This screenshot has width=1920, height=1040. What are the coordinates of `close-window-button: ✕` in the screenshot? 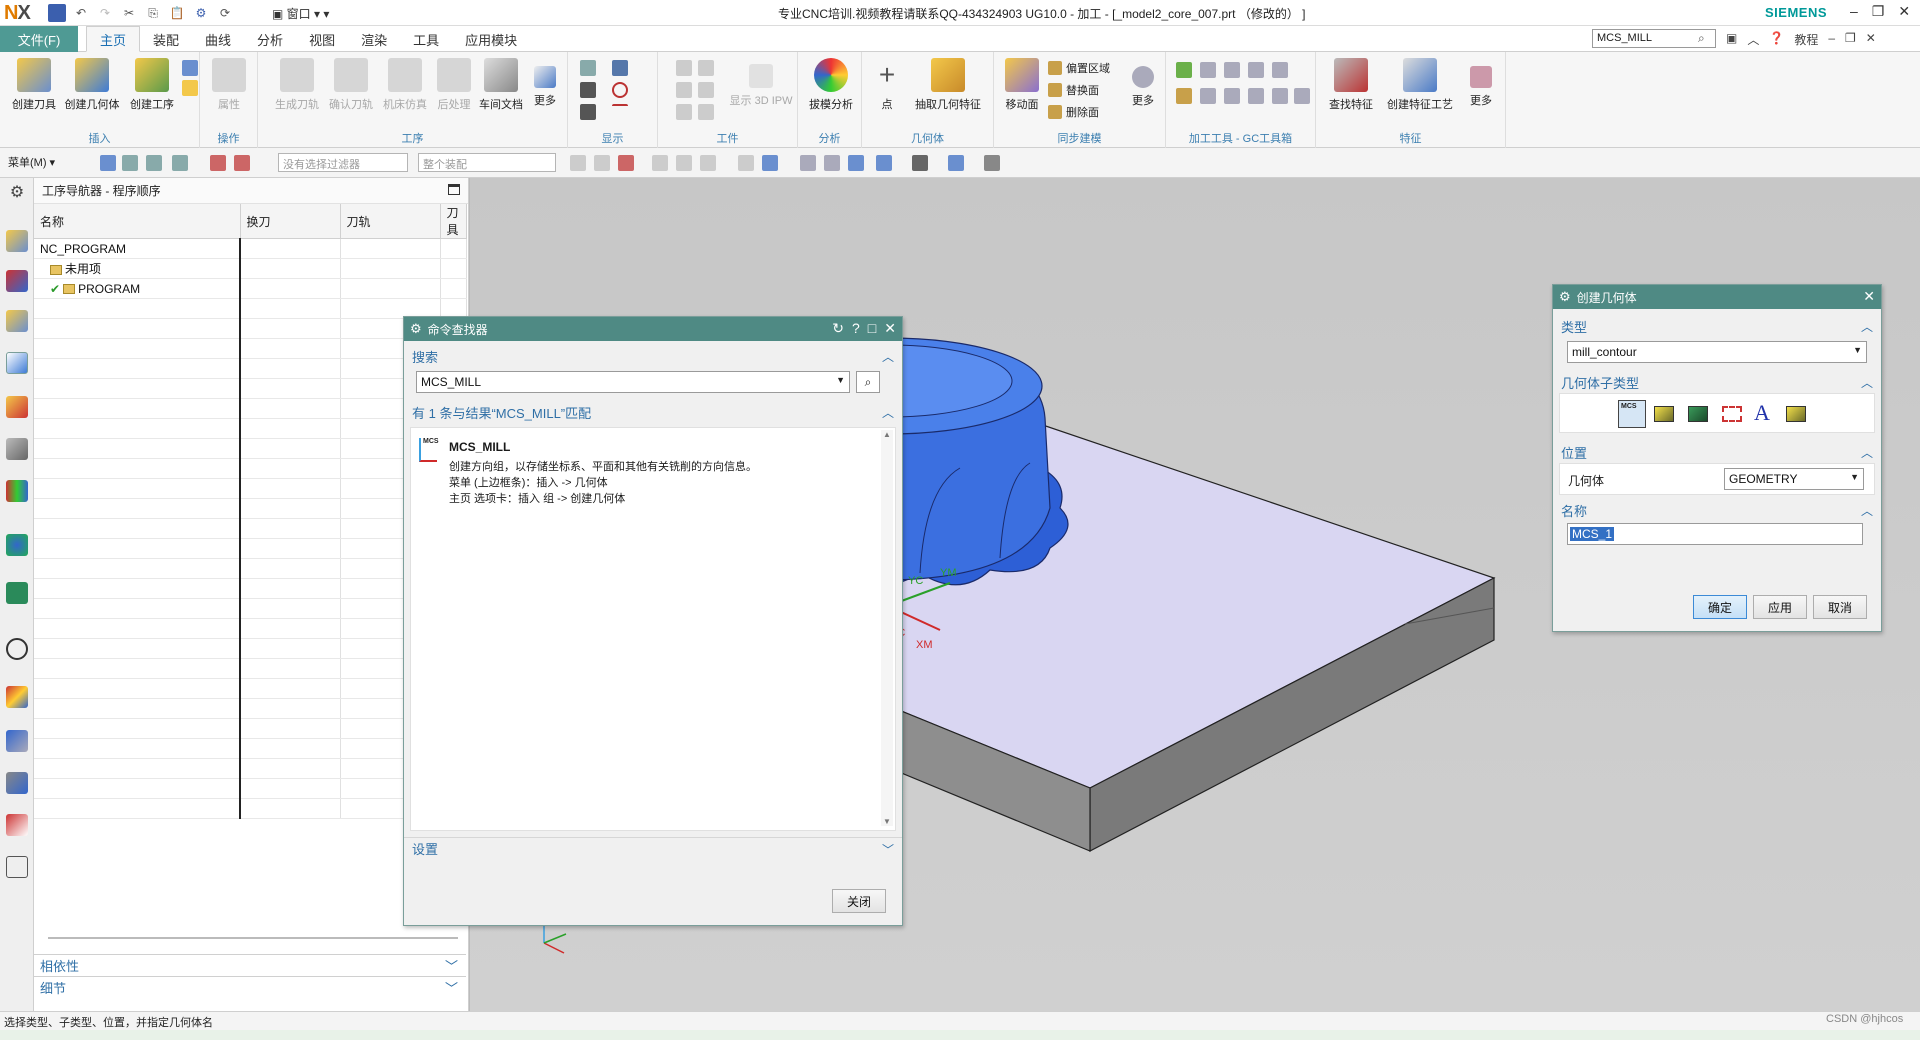 It's located at (1904, 11).